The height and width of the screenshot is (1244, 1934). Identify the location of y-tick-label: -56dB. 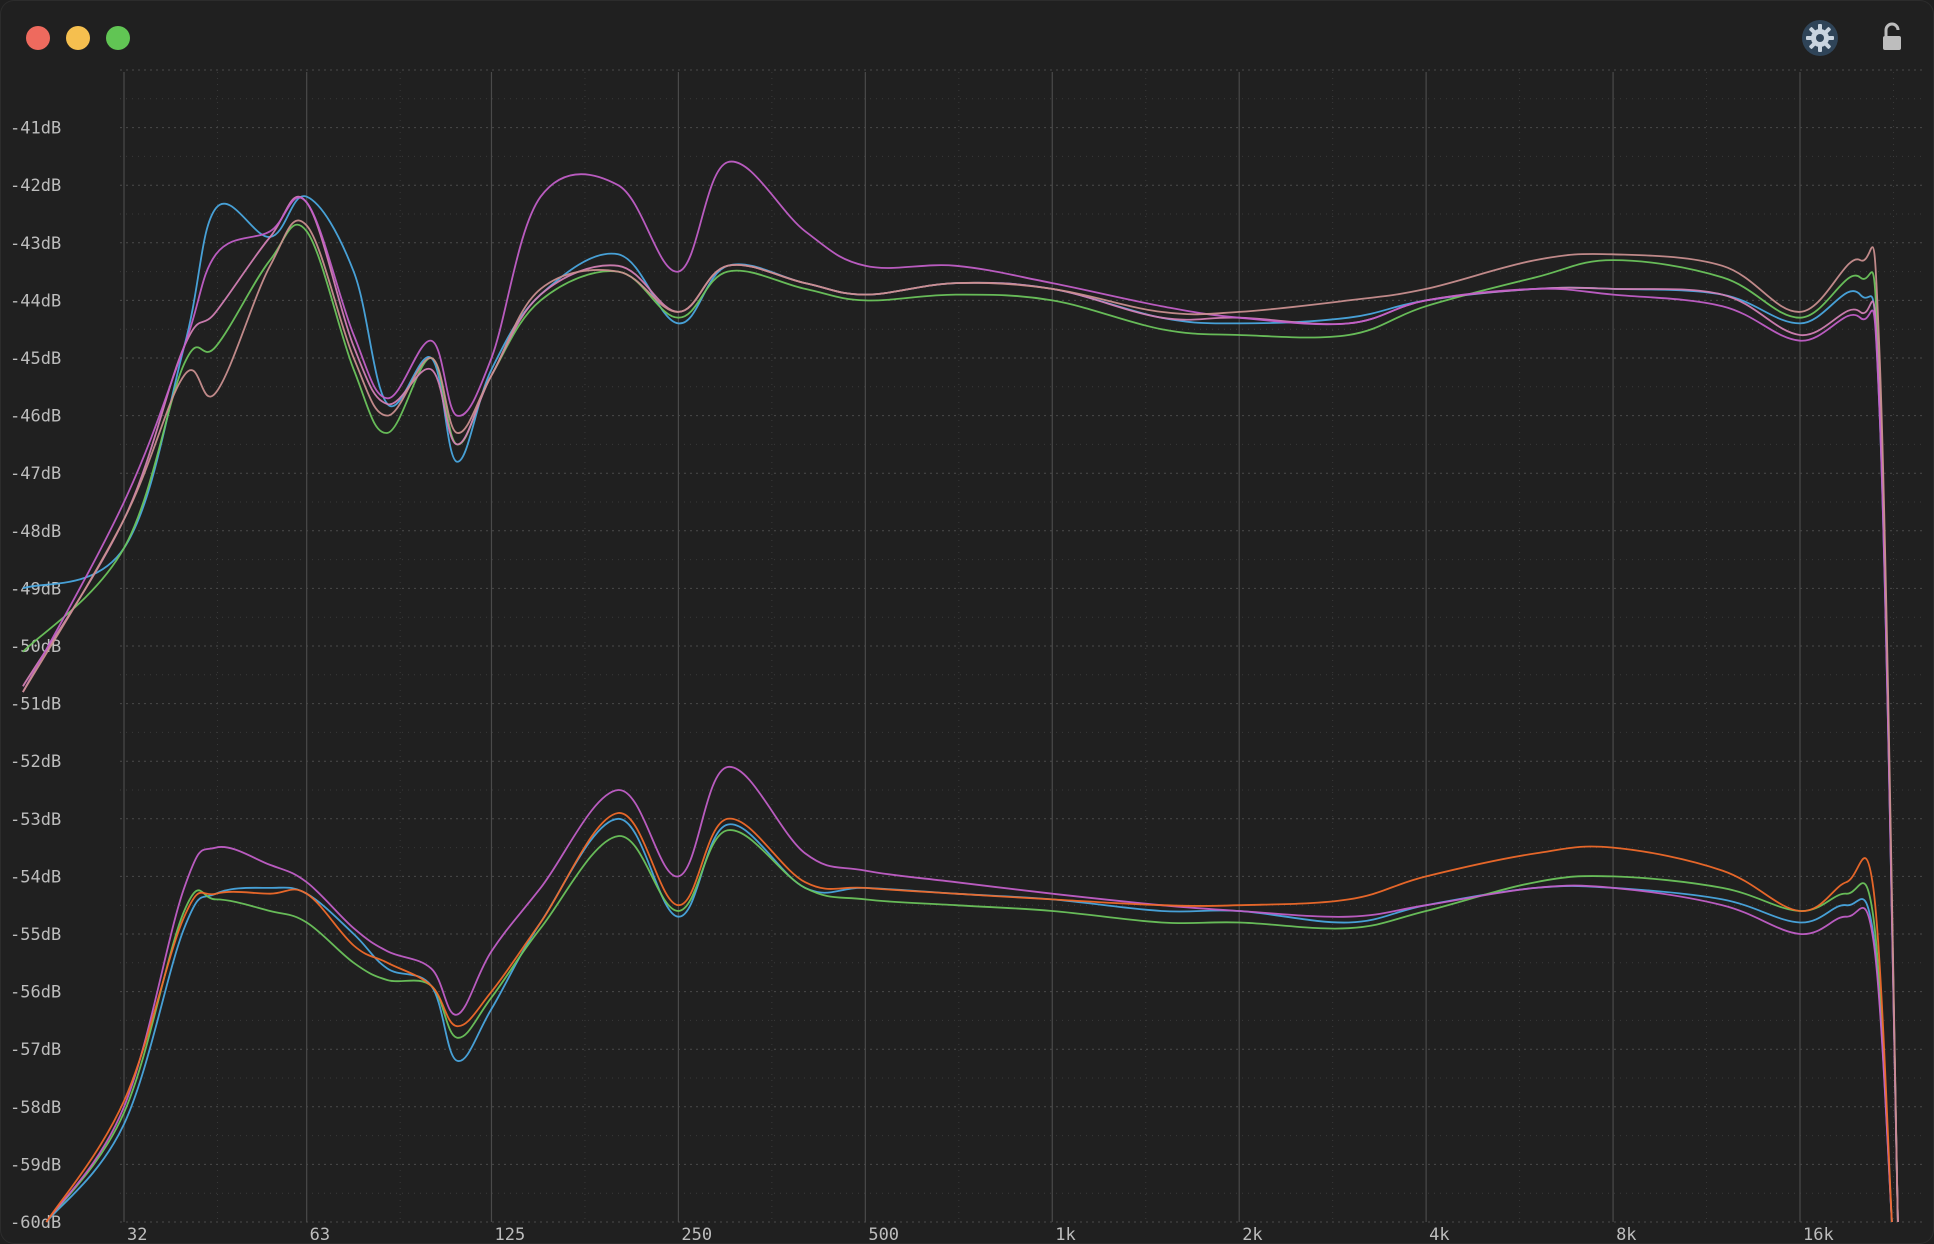
(35, 993).